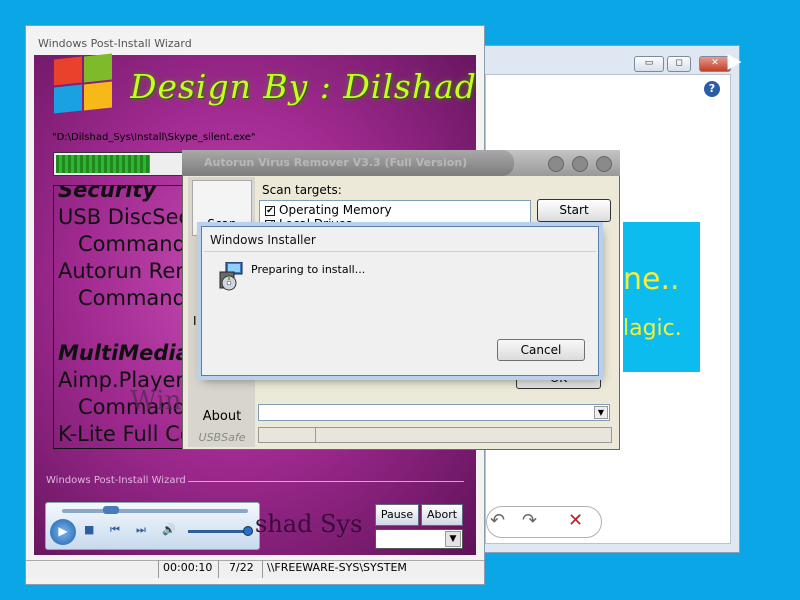  What do you see at coordinates (141, 530) in the screenshot?
I see `next-icon: ⏭` at bounding box center [141, 530].